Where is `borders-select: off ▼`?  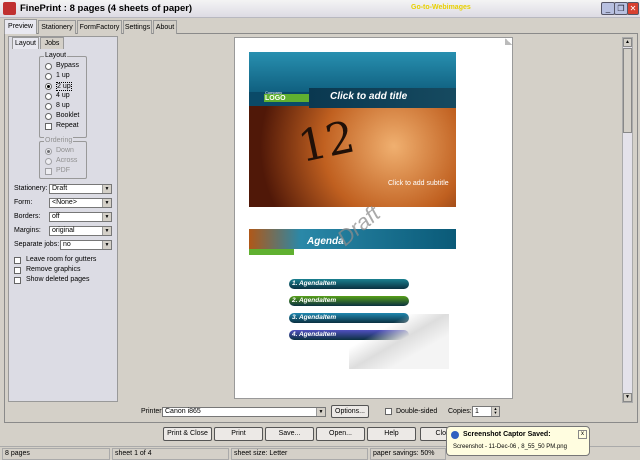 borders-select: off ▼ is located at coordinates (80, 217).